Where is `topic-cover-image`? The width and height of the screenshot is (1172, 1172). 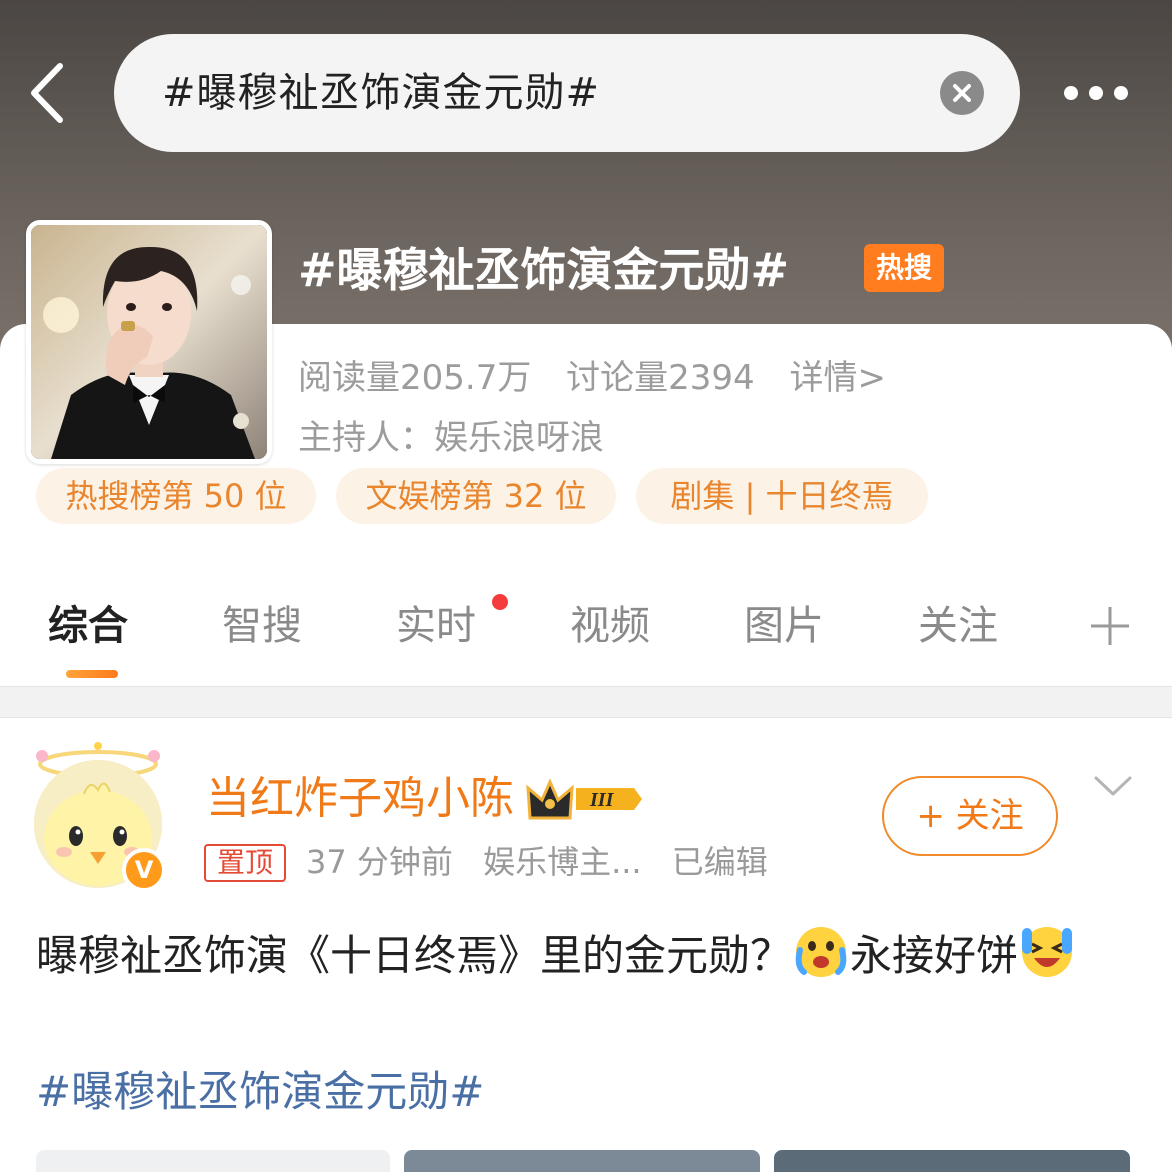
topic-cover-image is located at coordinates (149, 342).